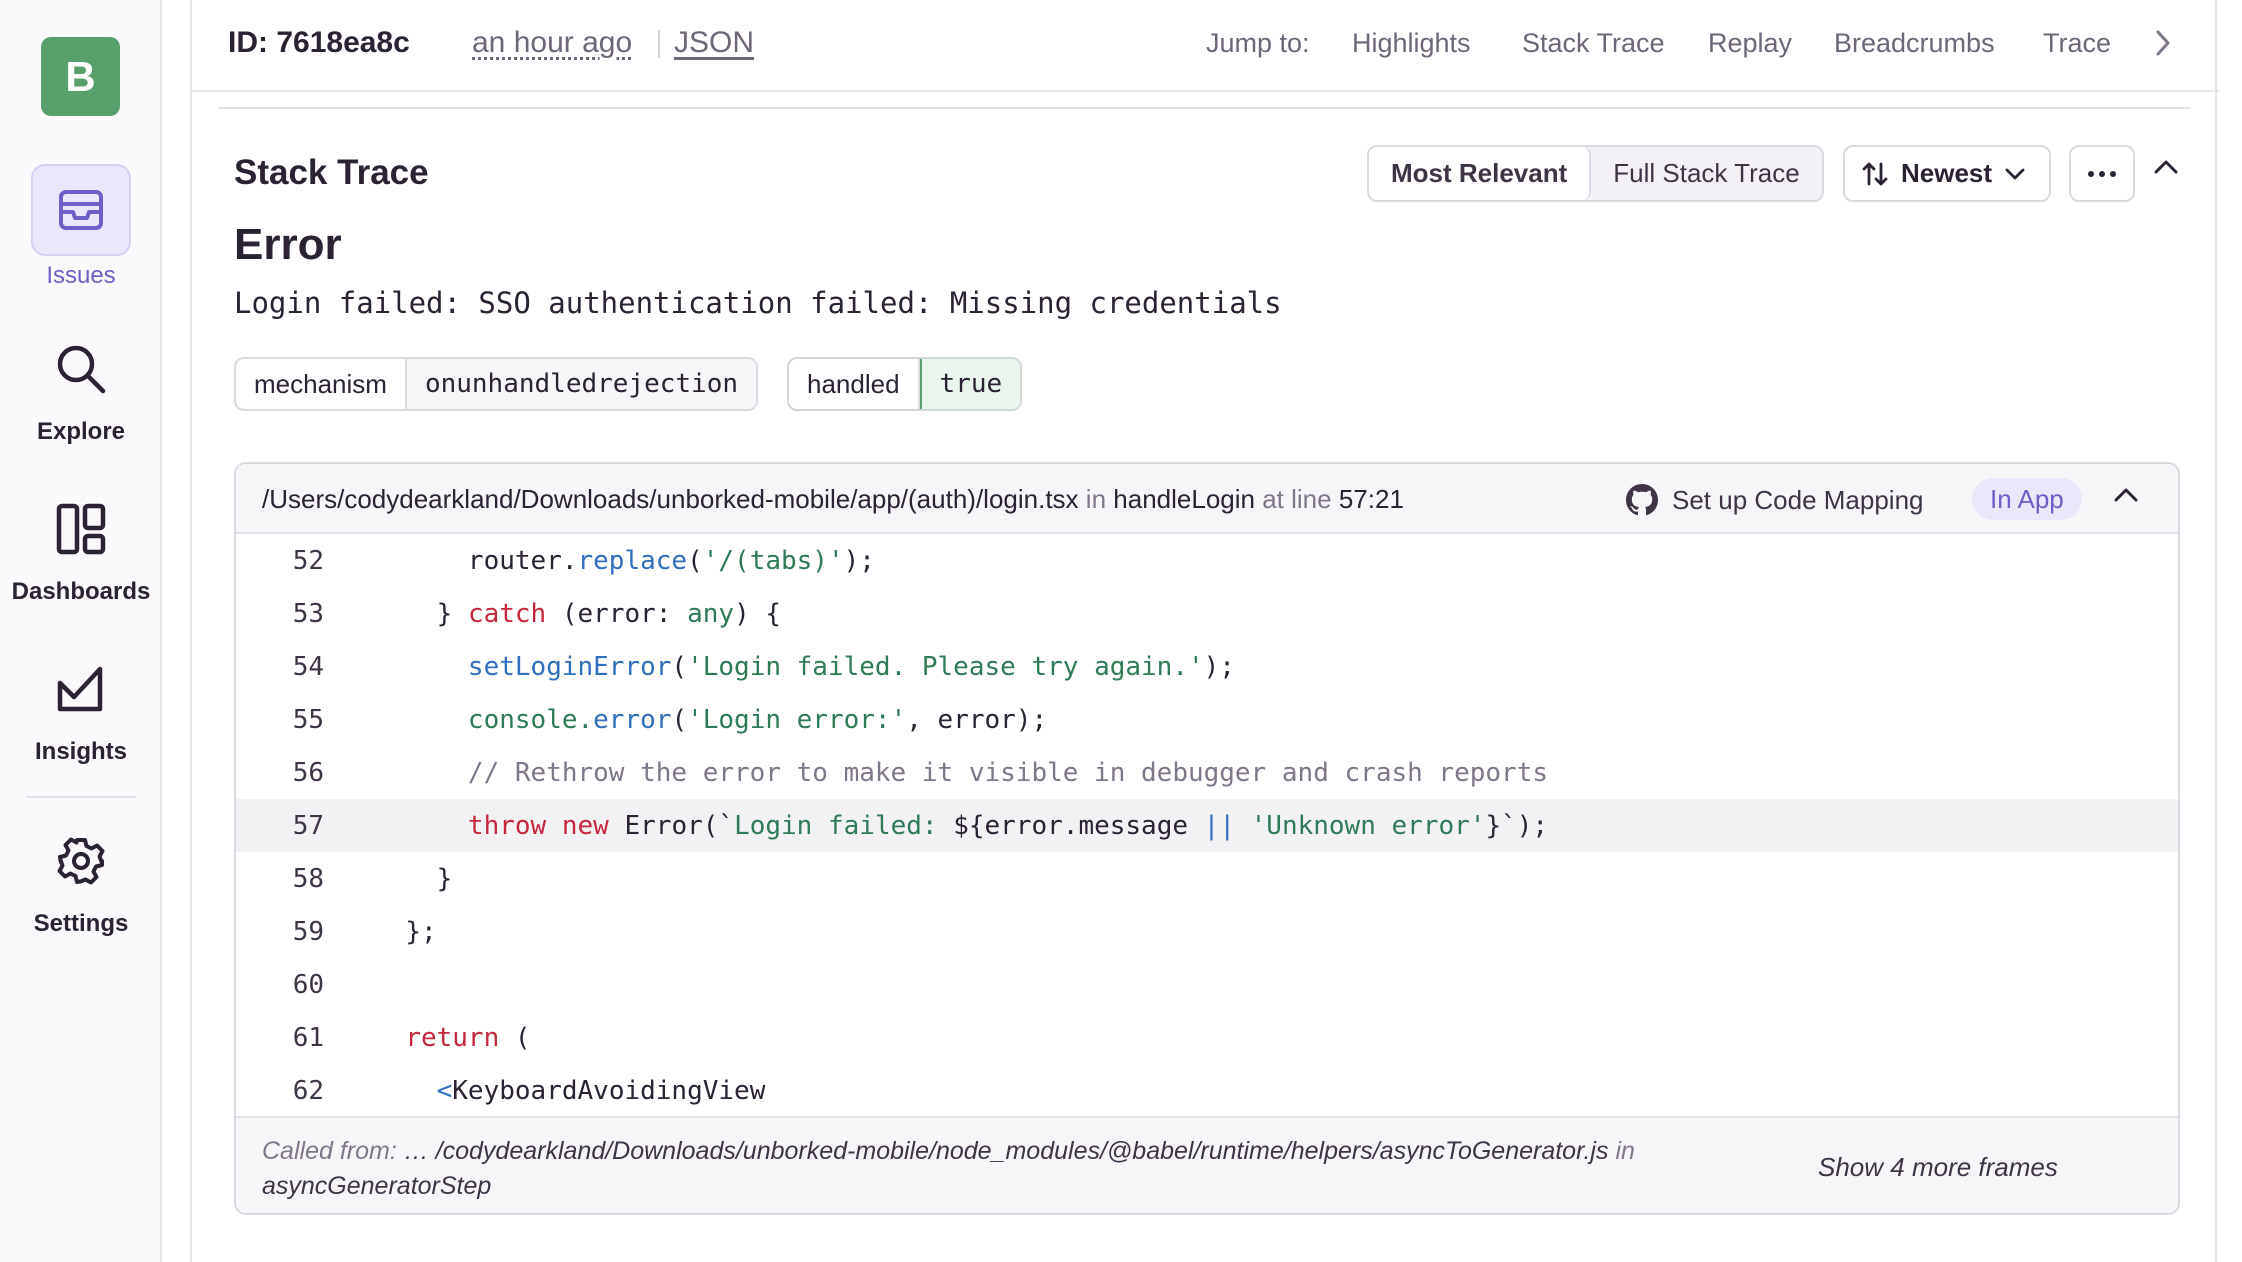 The height and width of the screenshot is (1262, 2242). I want to click on code-mapping-button: Set up Code Mapping, so click(1775, 500).